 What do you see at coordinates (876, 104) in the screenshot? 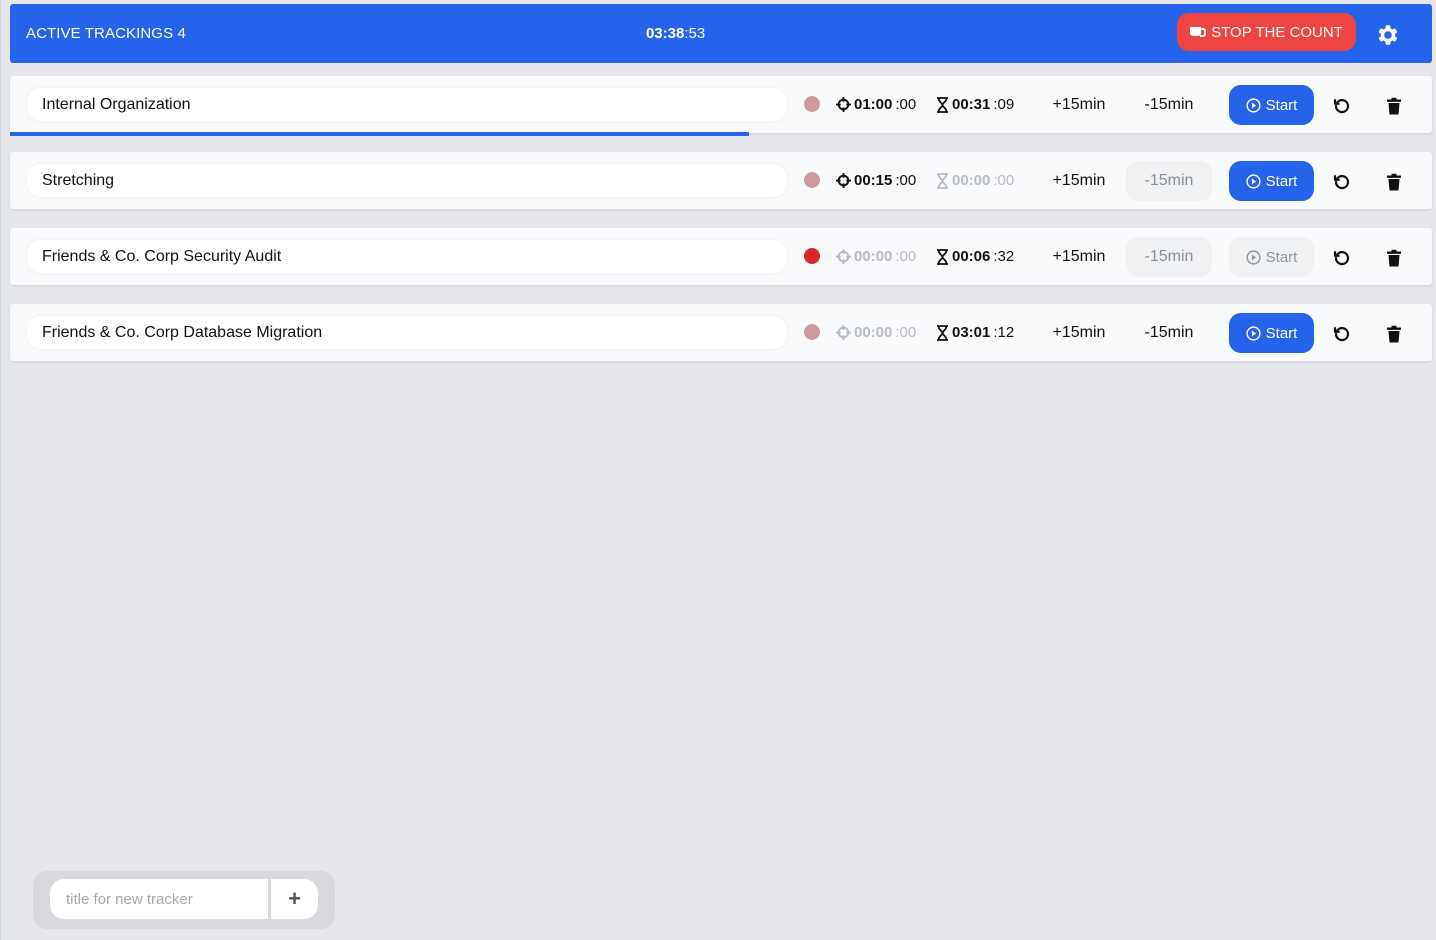
I see `target-time: 01:00 :00` at bounding box center [876, 104].